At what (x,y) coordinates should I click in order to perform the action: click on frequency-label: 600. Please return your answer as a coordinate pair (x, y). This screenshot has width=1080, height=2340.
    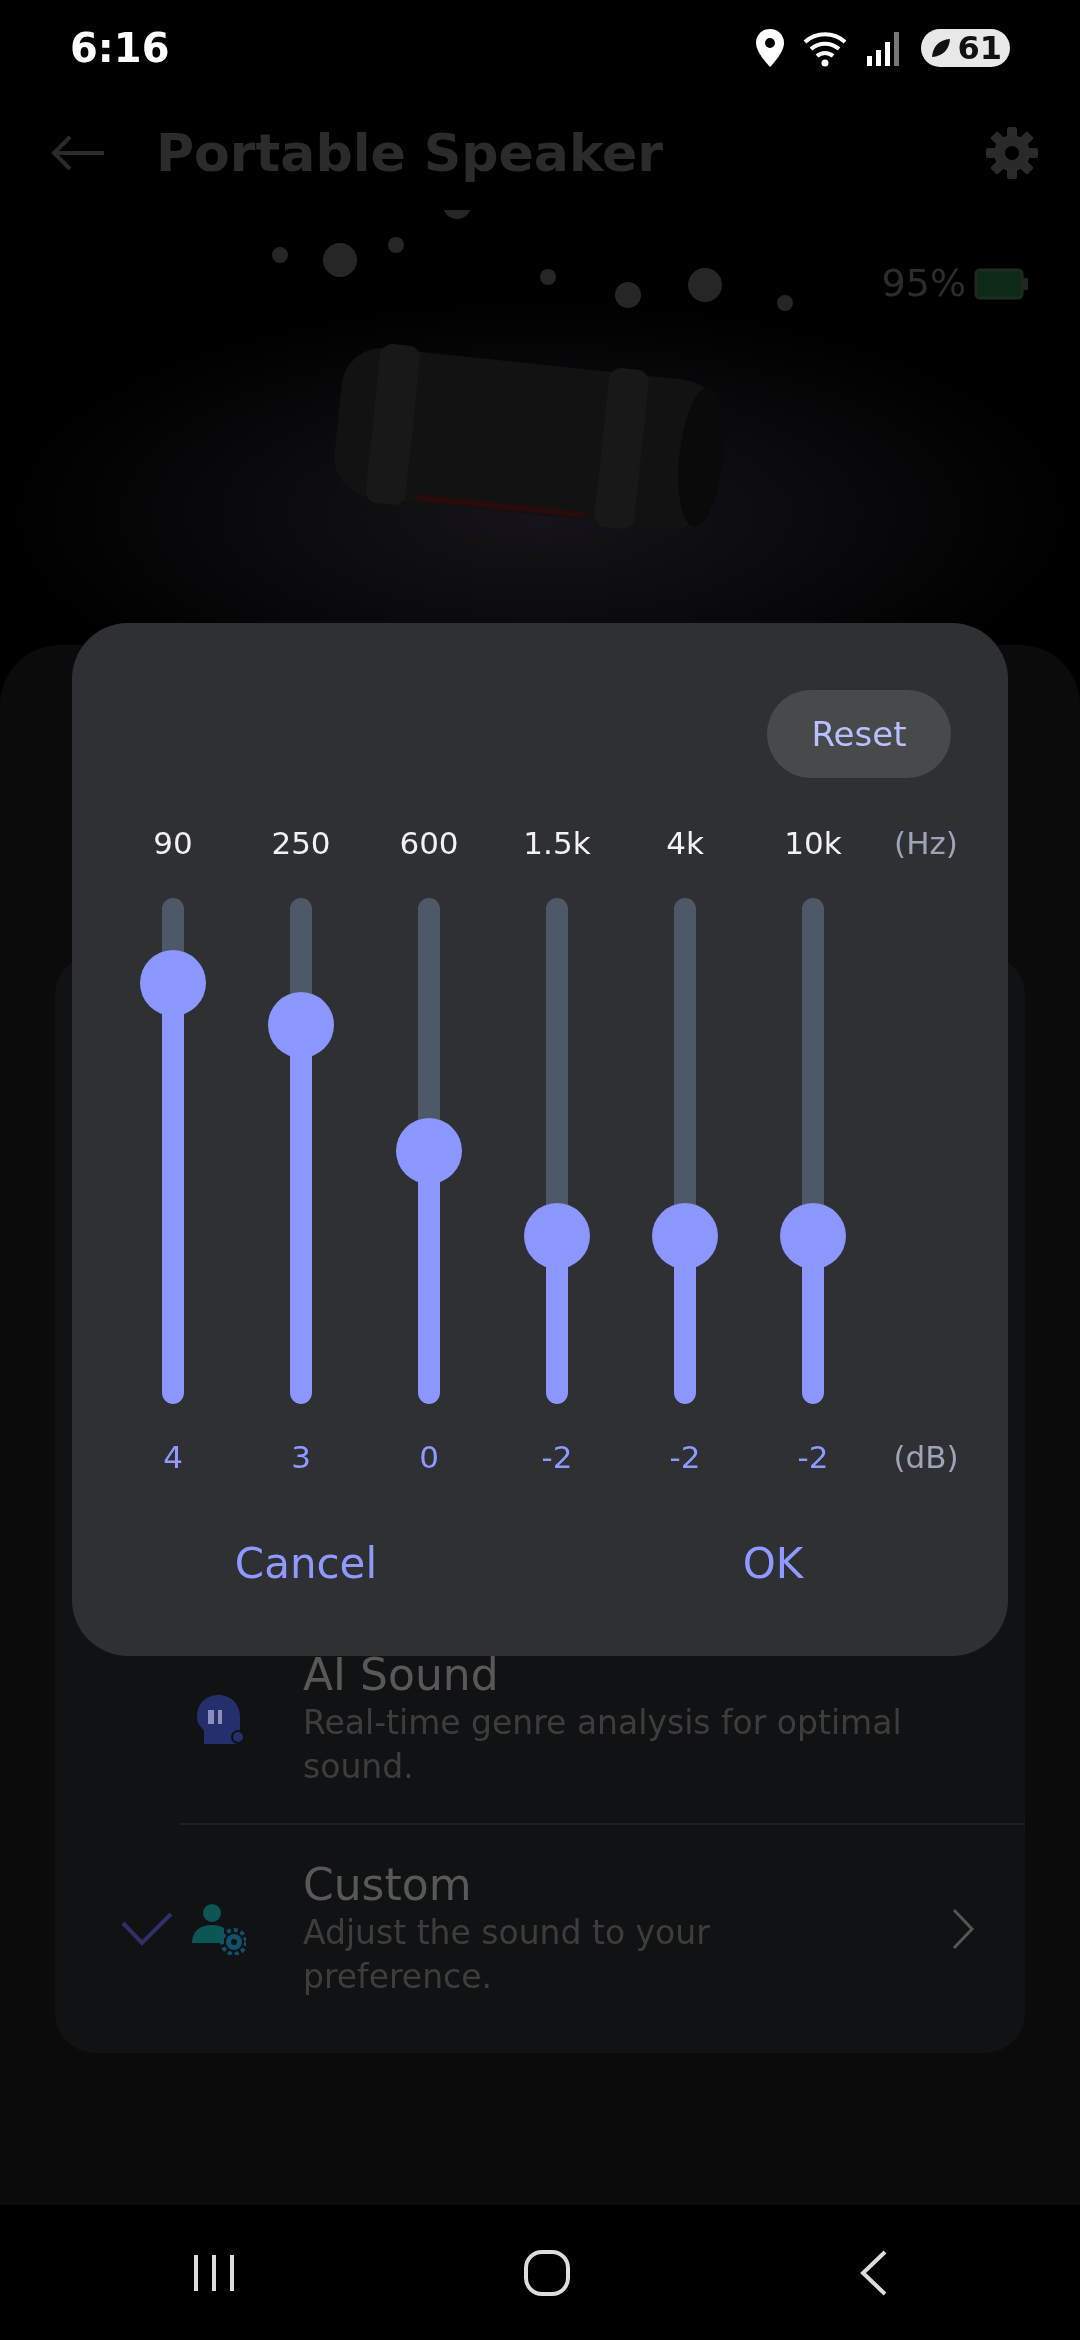
    Looking at the image, I should click on (429, 843).